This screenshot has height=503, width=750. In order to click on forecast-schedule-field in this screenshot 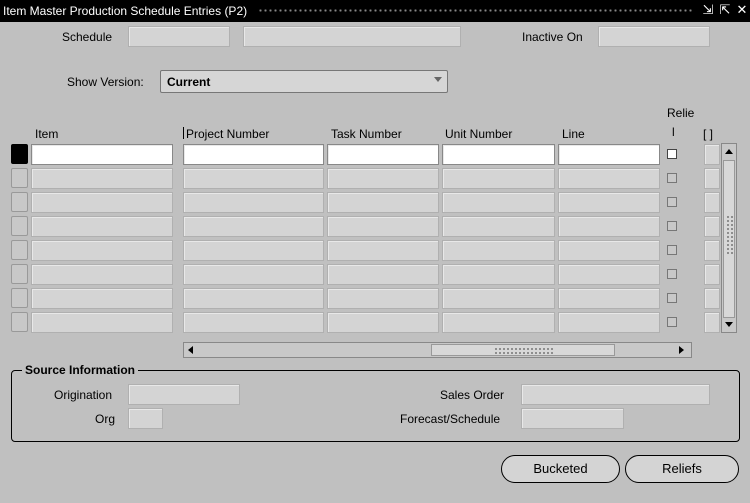, I will do `click(572, 418)`.